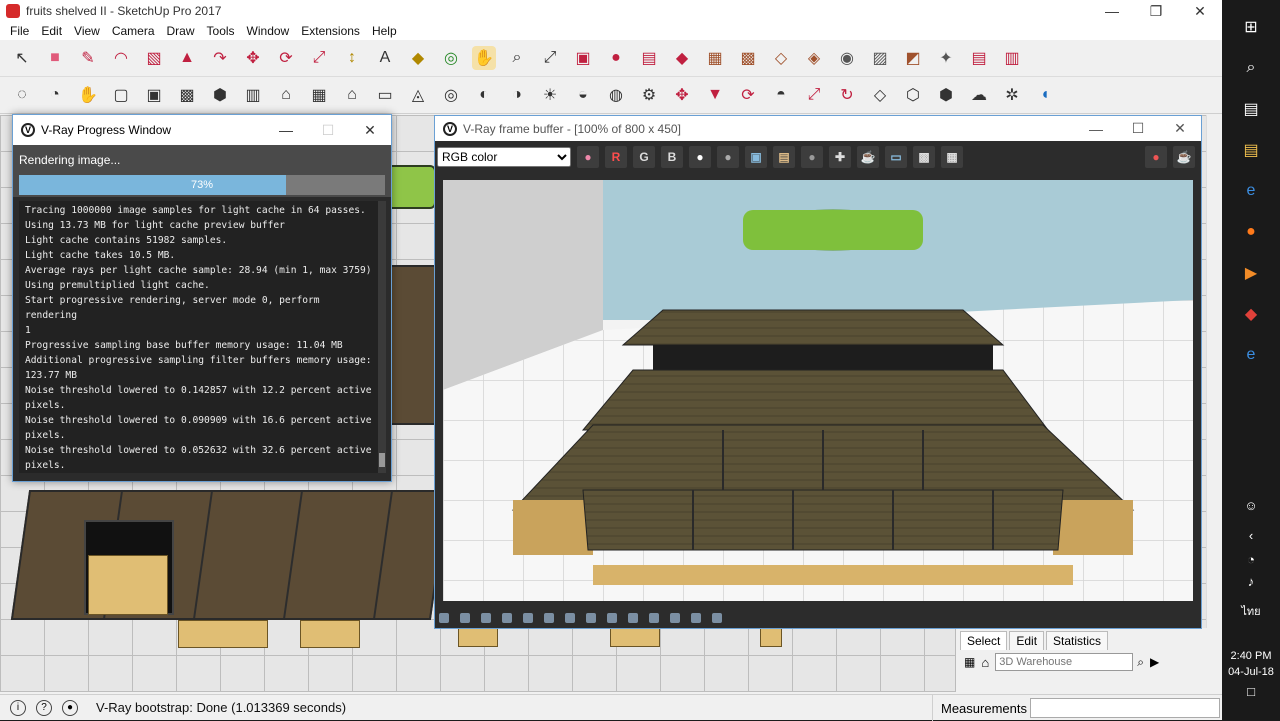 The width and height of the screenshot is (1280, 721). I want to click on measurements-input, so click(1125, 708).